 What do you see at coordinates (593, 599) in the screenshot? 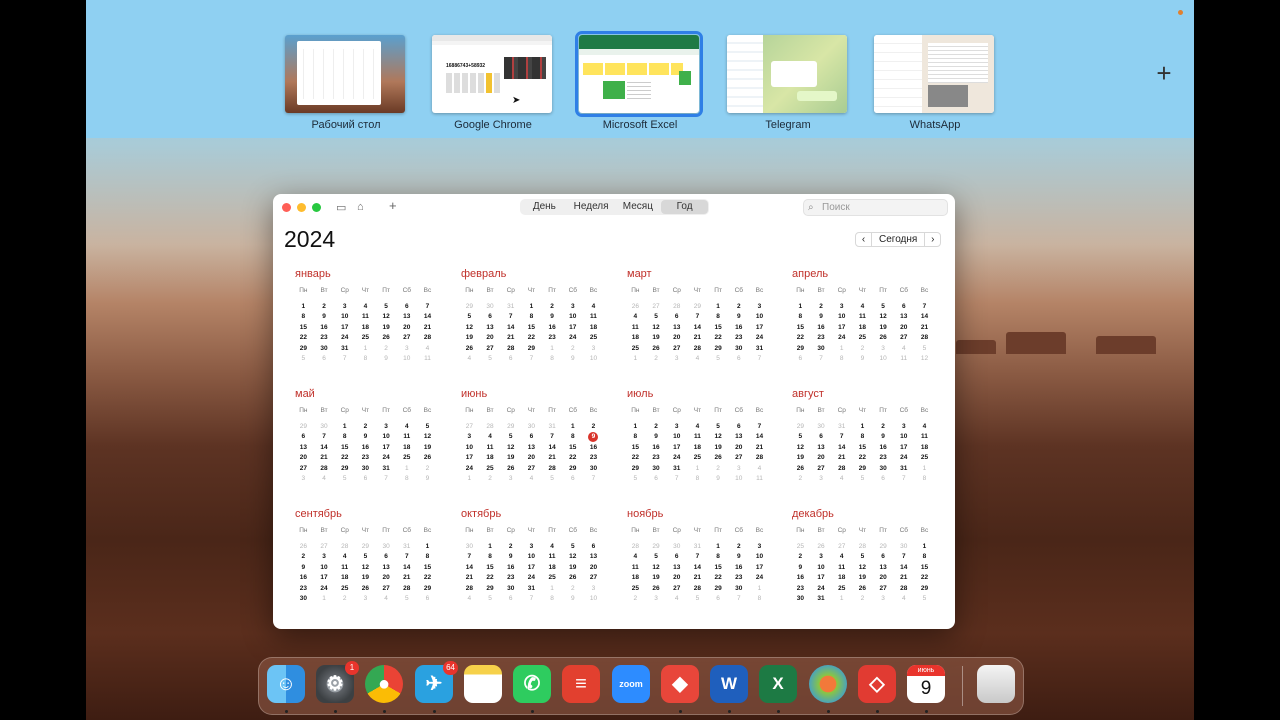
I see `adjacent-day-cell: 10` at bounding box center [593, 599].